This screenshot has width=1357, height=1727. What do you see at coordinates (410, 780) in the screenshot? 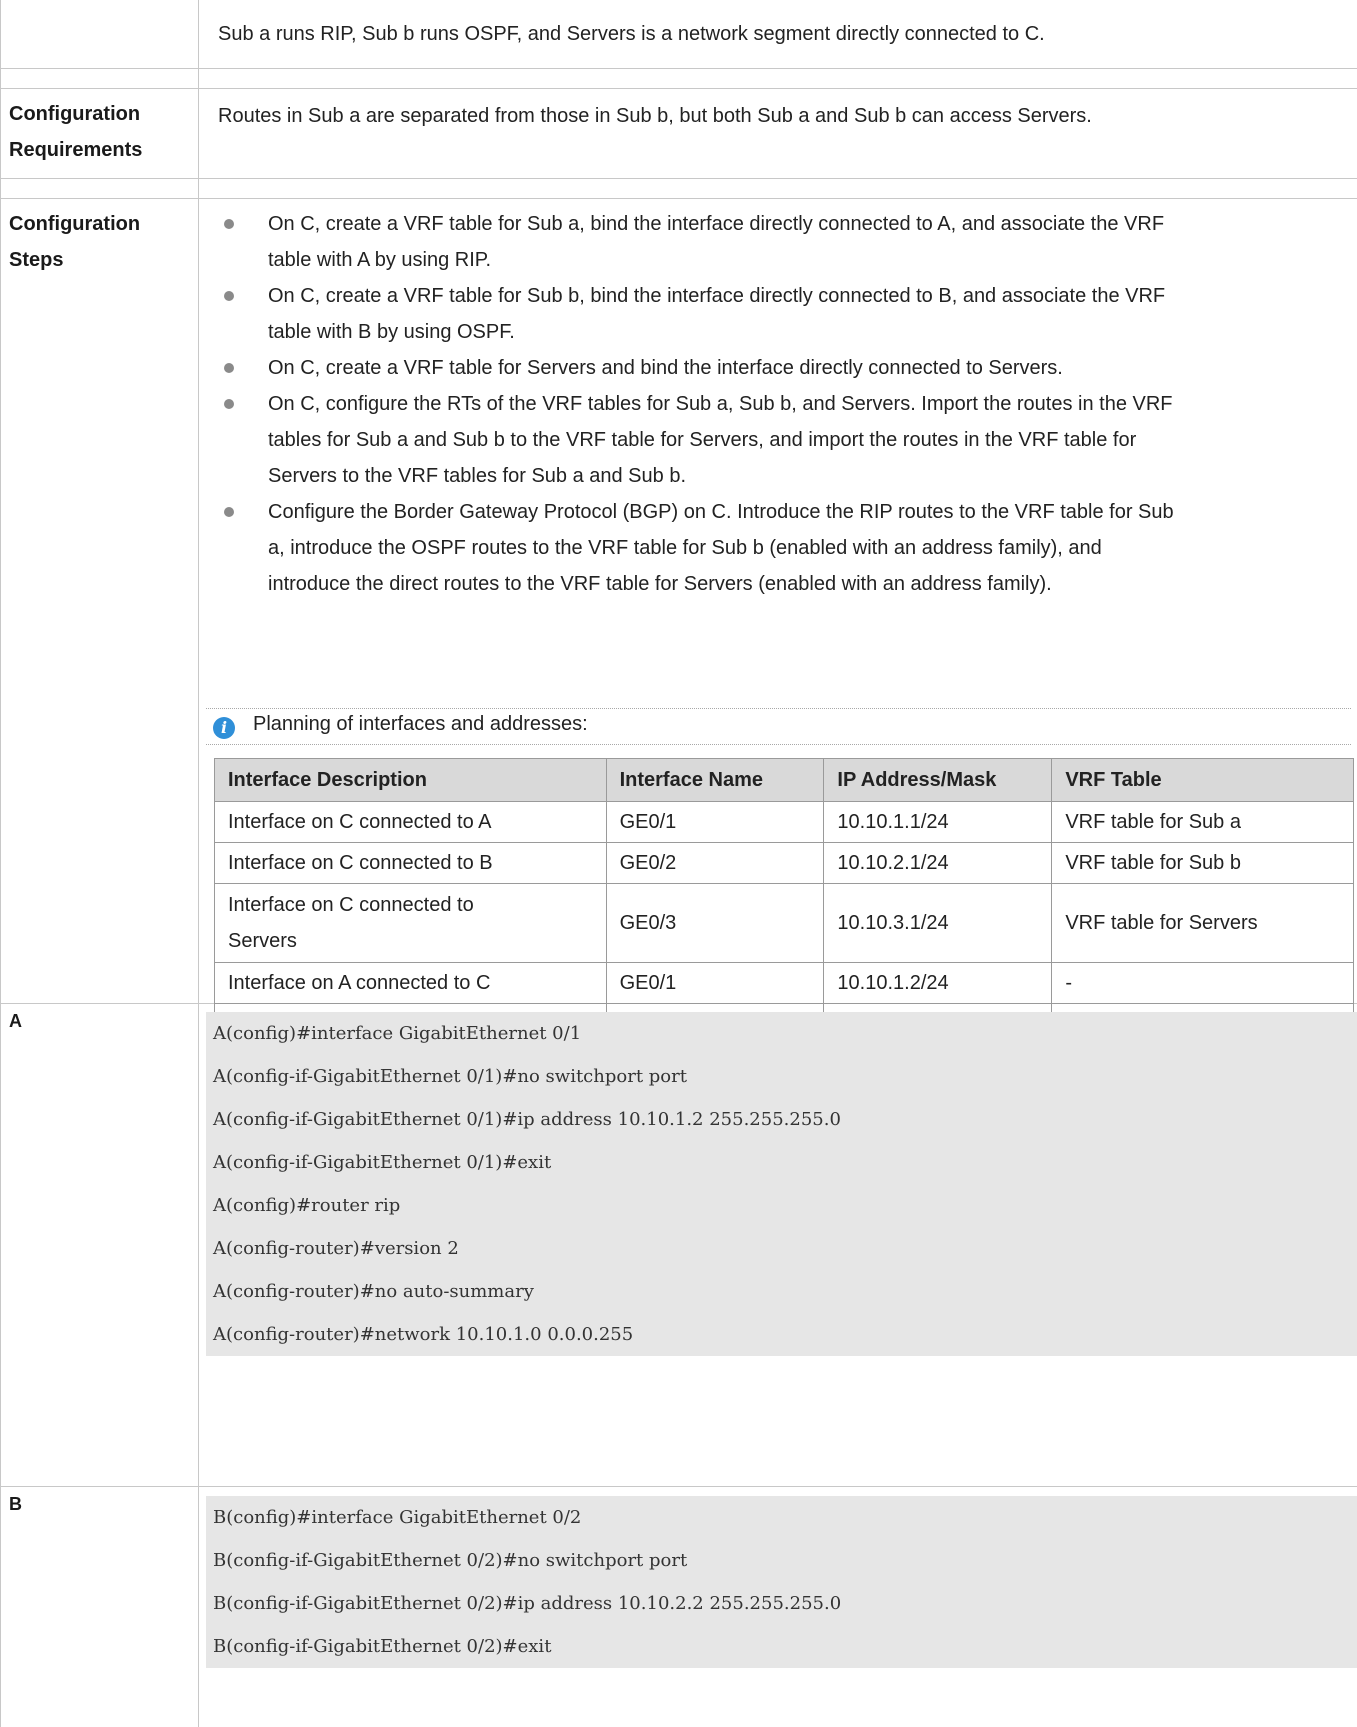
I see `column-header: Interface Description` at bounding box center [410, 780].